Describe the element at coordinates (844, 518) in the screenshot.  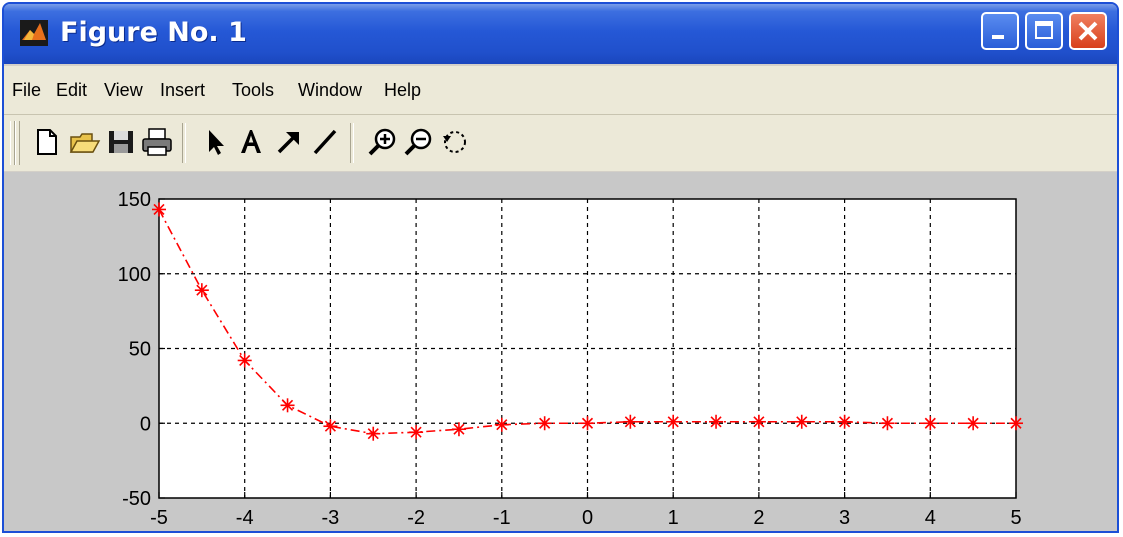
I see `x-tick-label: 3` at that location.